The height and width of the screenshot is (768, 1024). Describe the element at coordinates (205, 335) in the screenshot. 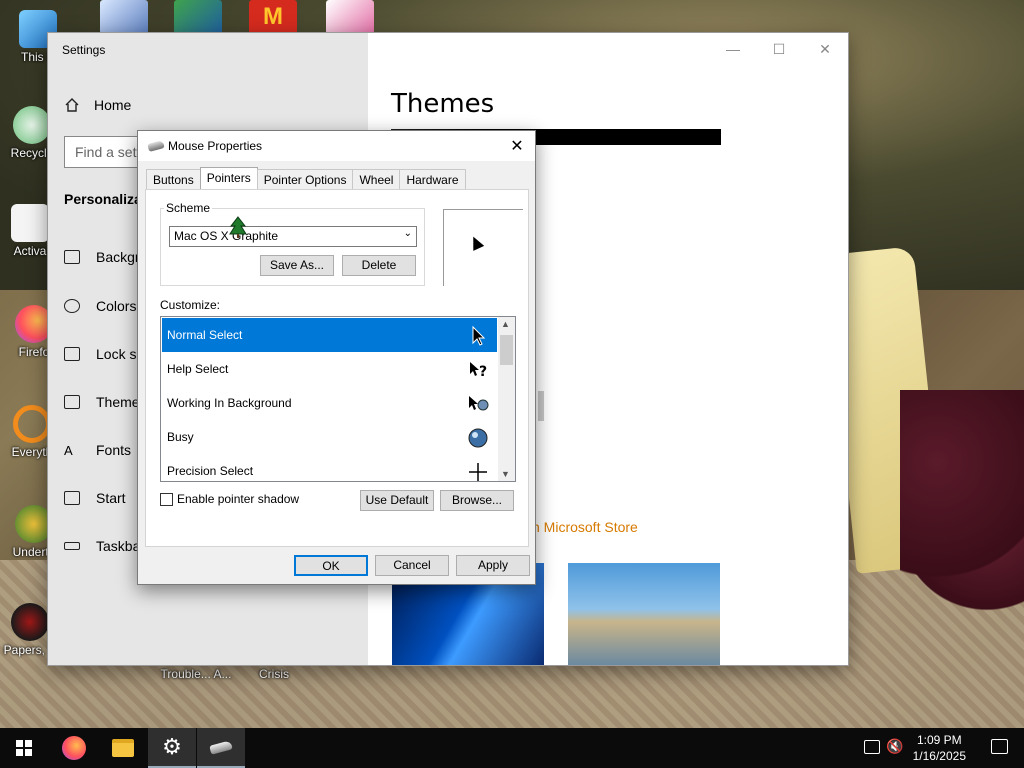

I see `cursor-label: Normal Select` at that location.